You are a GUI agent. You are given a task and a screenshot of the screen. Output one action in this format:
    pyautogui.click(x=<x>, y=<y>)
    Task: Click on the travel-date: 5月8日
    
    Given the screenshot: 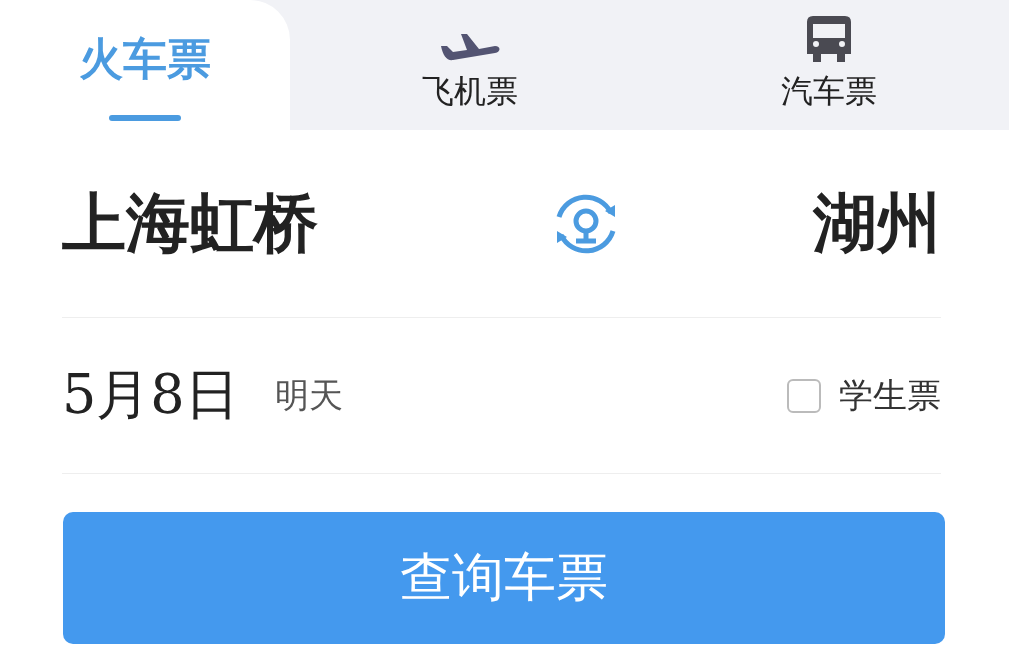 What is the action you would take?
    pyautogui.click(x=150, y=395)
    